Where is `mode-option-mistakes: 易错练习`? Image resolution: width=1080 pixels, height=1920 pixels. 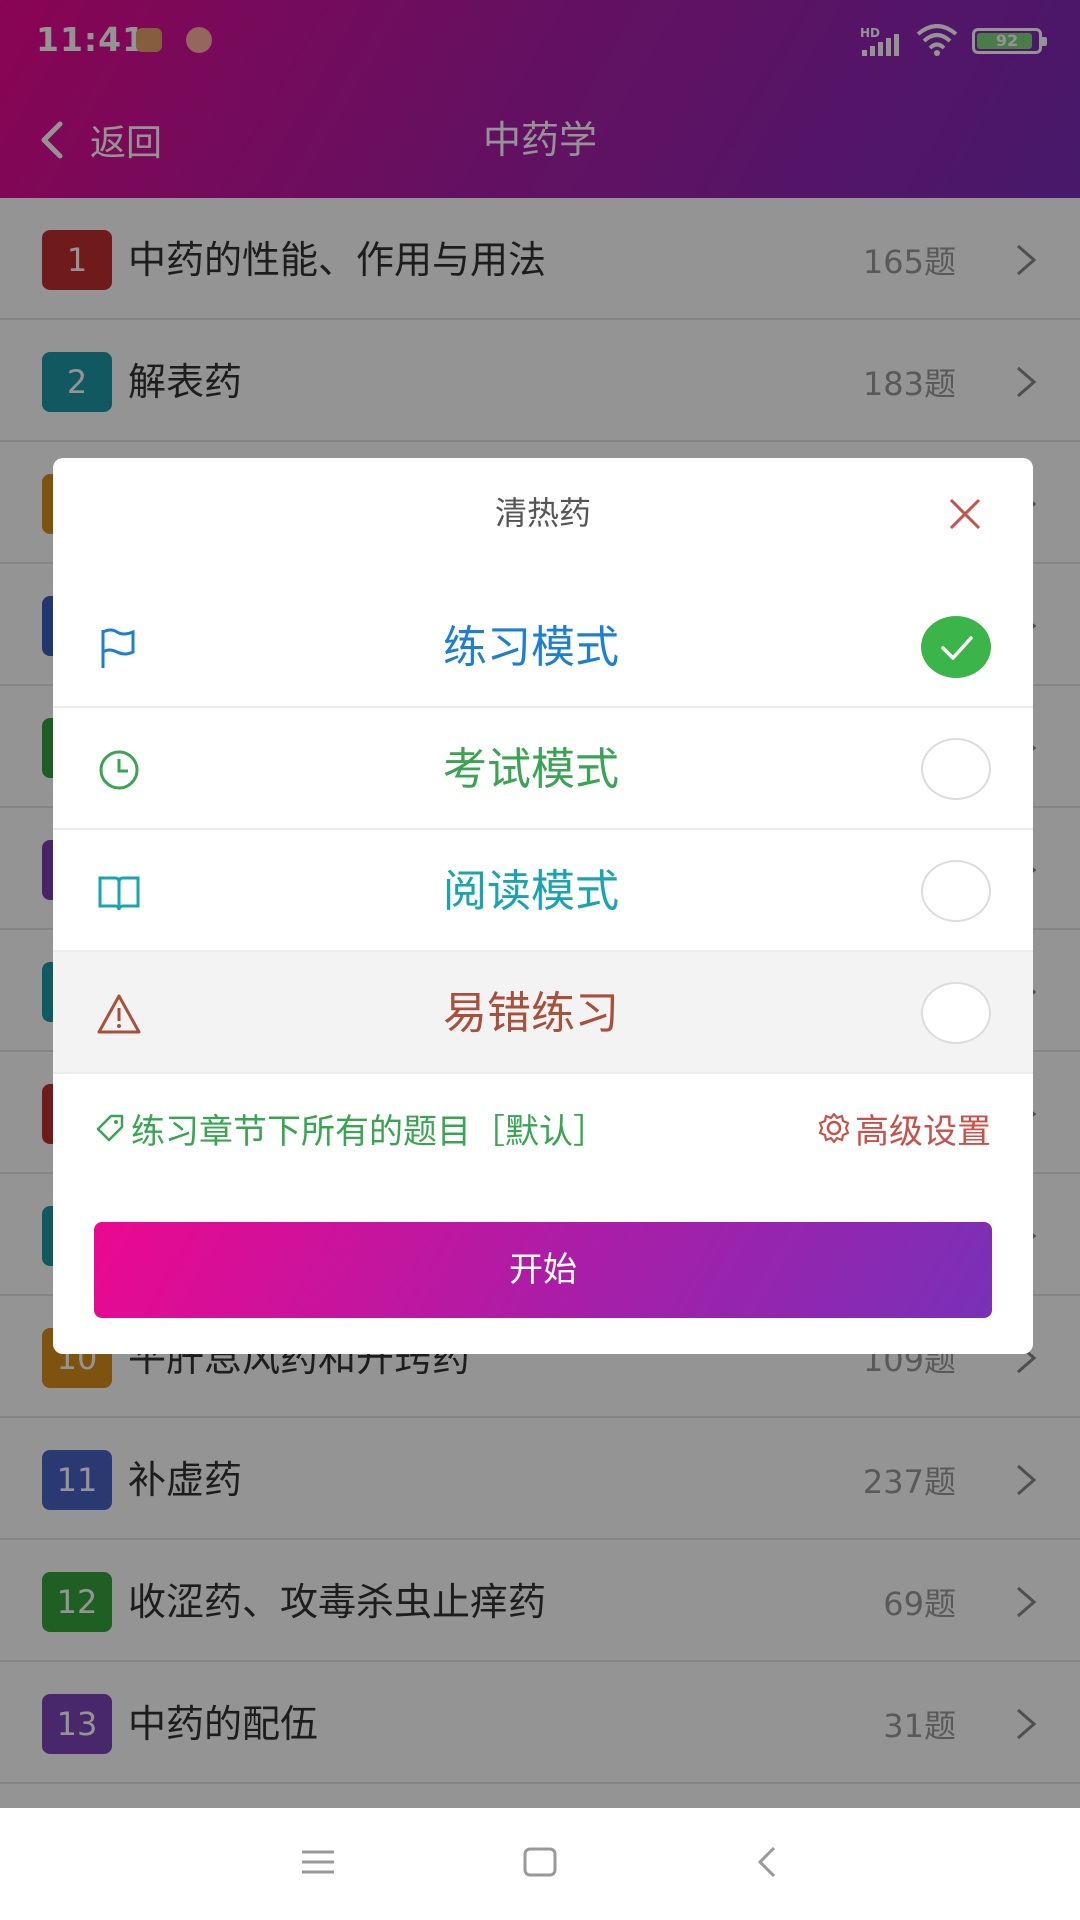
mode-option-mistakes: 易错练习 is located at coordinates (543, 1013).